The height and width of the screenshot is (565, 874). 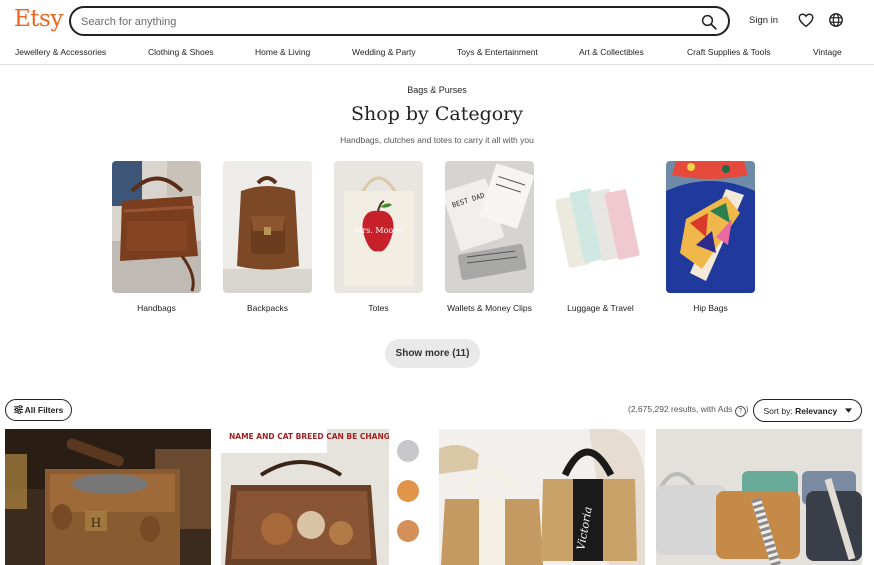 I want to click on search-icon, so click(x=709, y=22).